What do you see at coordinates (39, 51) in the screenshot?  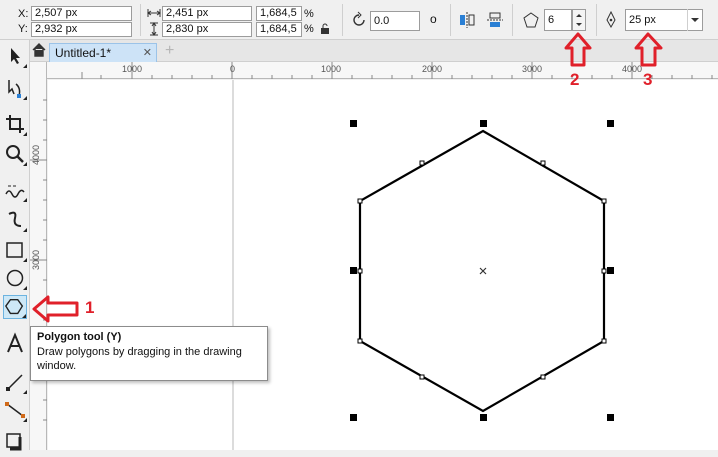 I see `home-icon` at bounding box center [39, 51].